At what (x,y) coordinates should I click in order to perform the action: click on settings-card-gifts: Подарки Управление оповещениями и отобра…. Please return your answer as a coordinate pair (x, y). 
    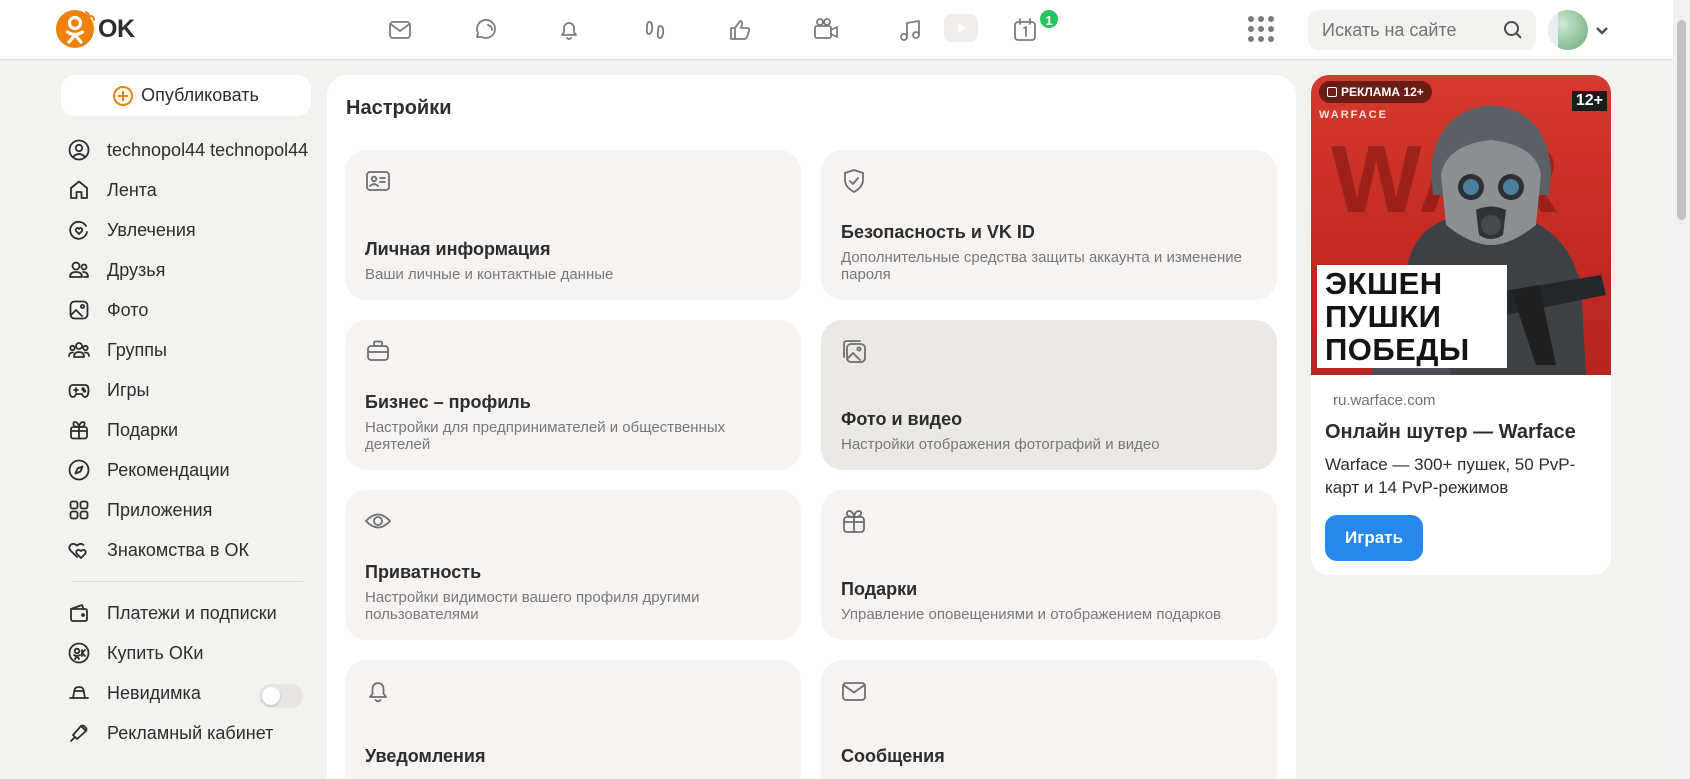
    Looking at the image, I should click on (1049, 565).